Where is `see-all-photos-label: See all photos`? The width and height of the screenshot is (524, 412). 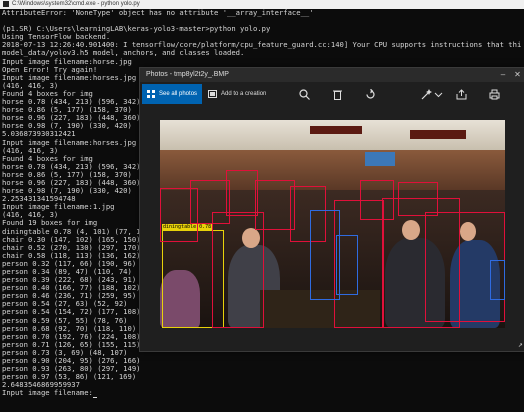 see-all-photos-label: See all photos is located at coordinates (178, 94).